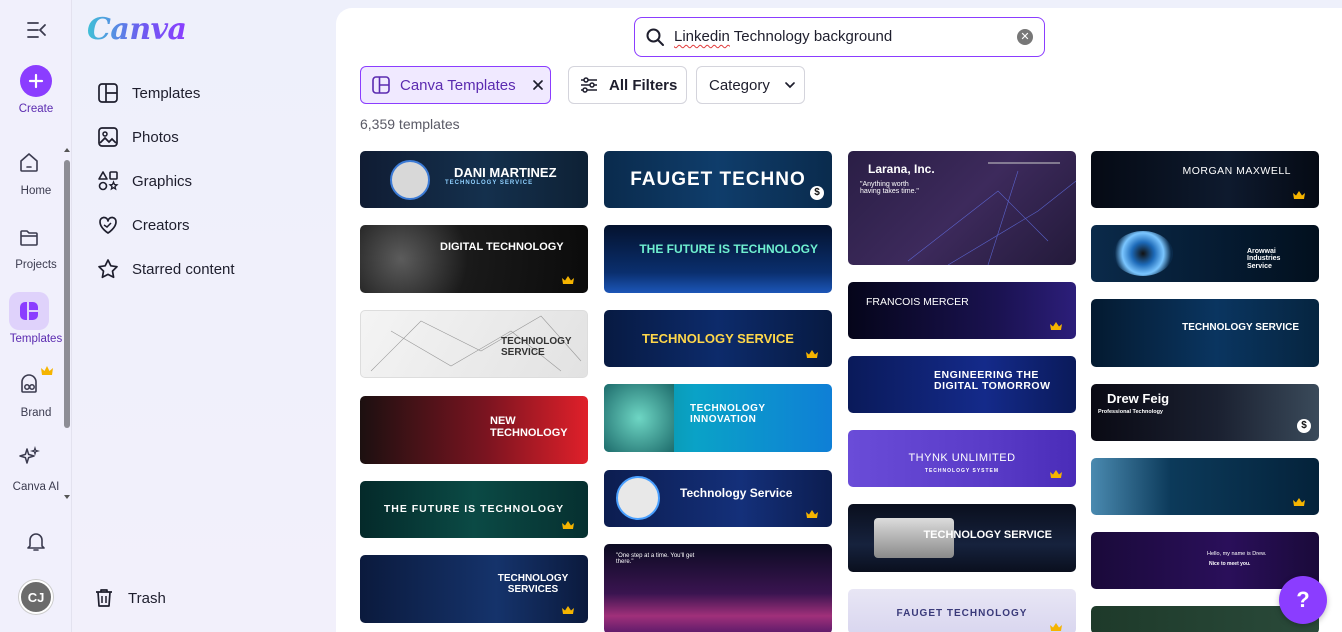 The height and width of the screenshot is (632, 1342). What do you see at coordinates (1138, 398) in the screenshot?
I see `card-title: Drew Feig` at bounding box center [1138, 398].